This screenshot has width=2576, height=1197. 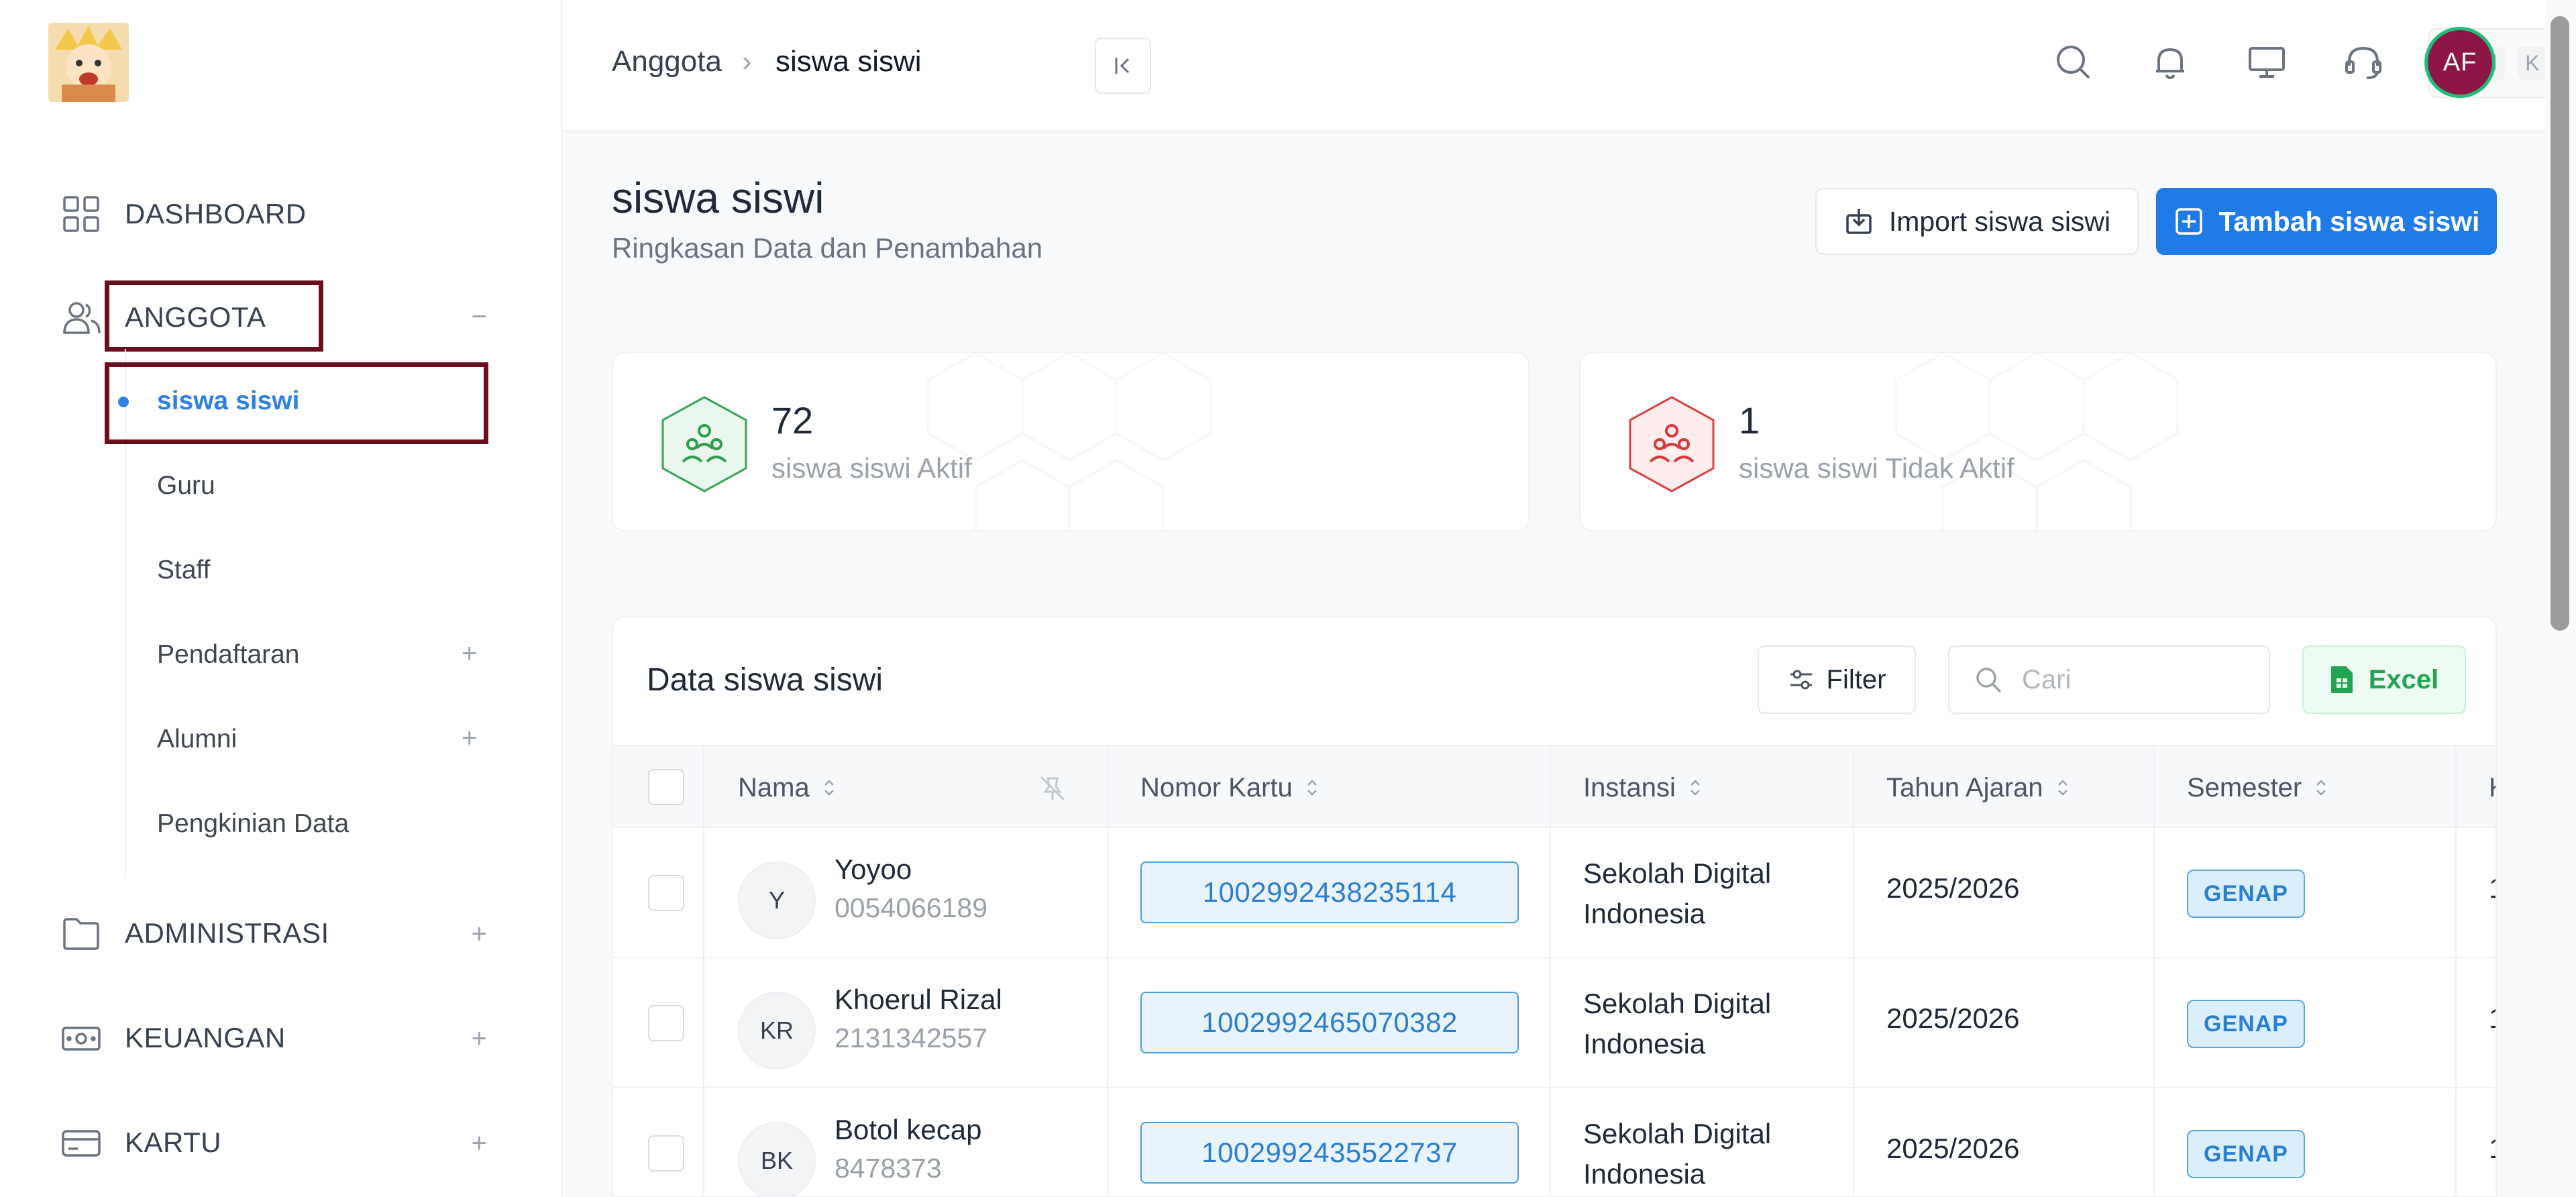 What do you see at coordinates (173, 1142) in the screenshot?
I see `sidebar-item-label: KARTU` at bounding box center [173, 1142].